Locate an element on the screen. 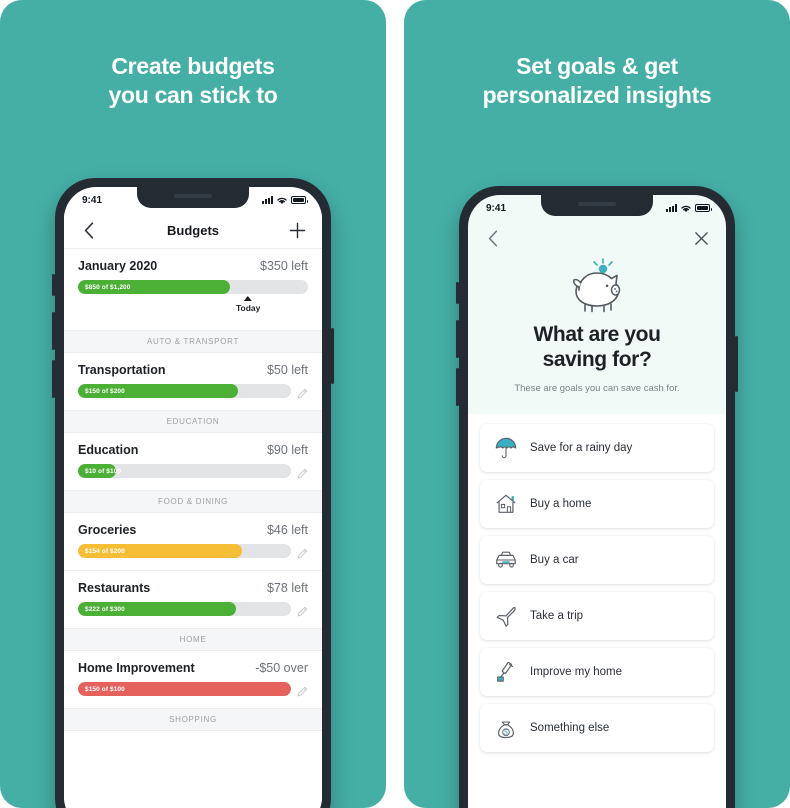  budget-progress-fill: $154 of $200 is located at coordinates (160, 551).